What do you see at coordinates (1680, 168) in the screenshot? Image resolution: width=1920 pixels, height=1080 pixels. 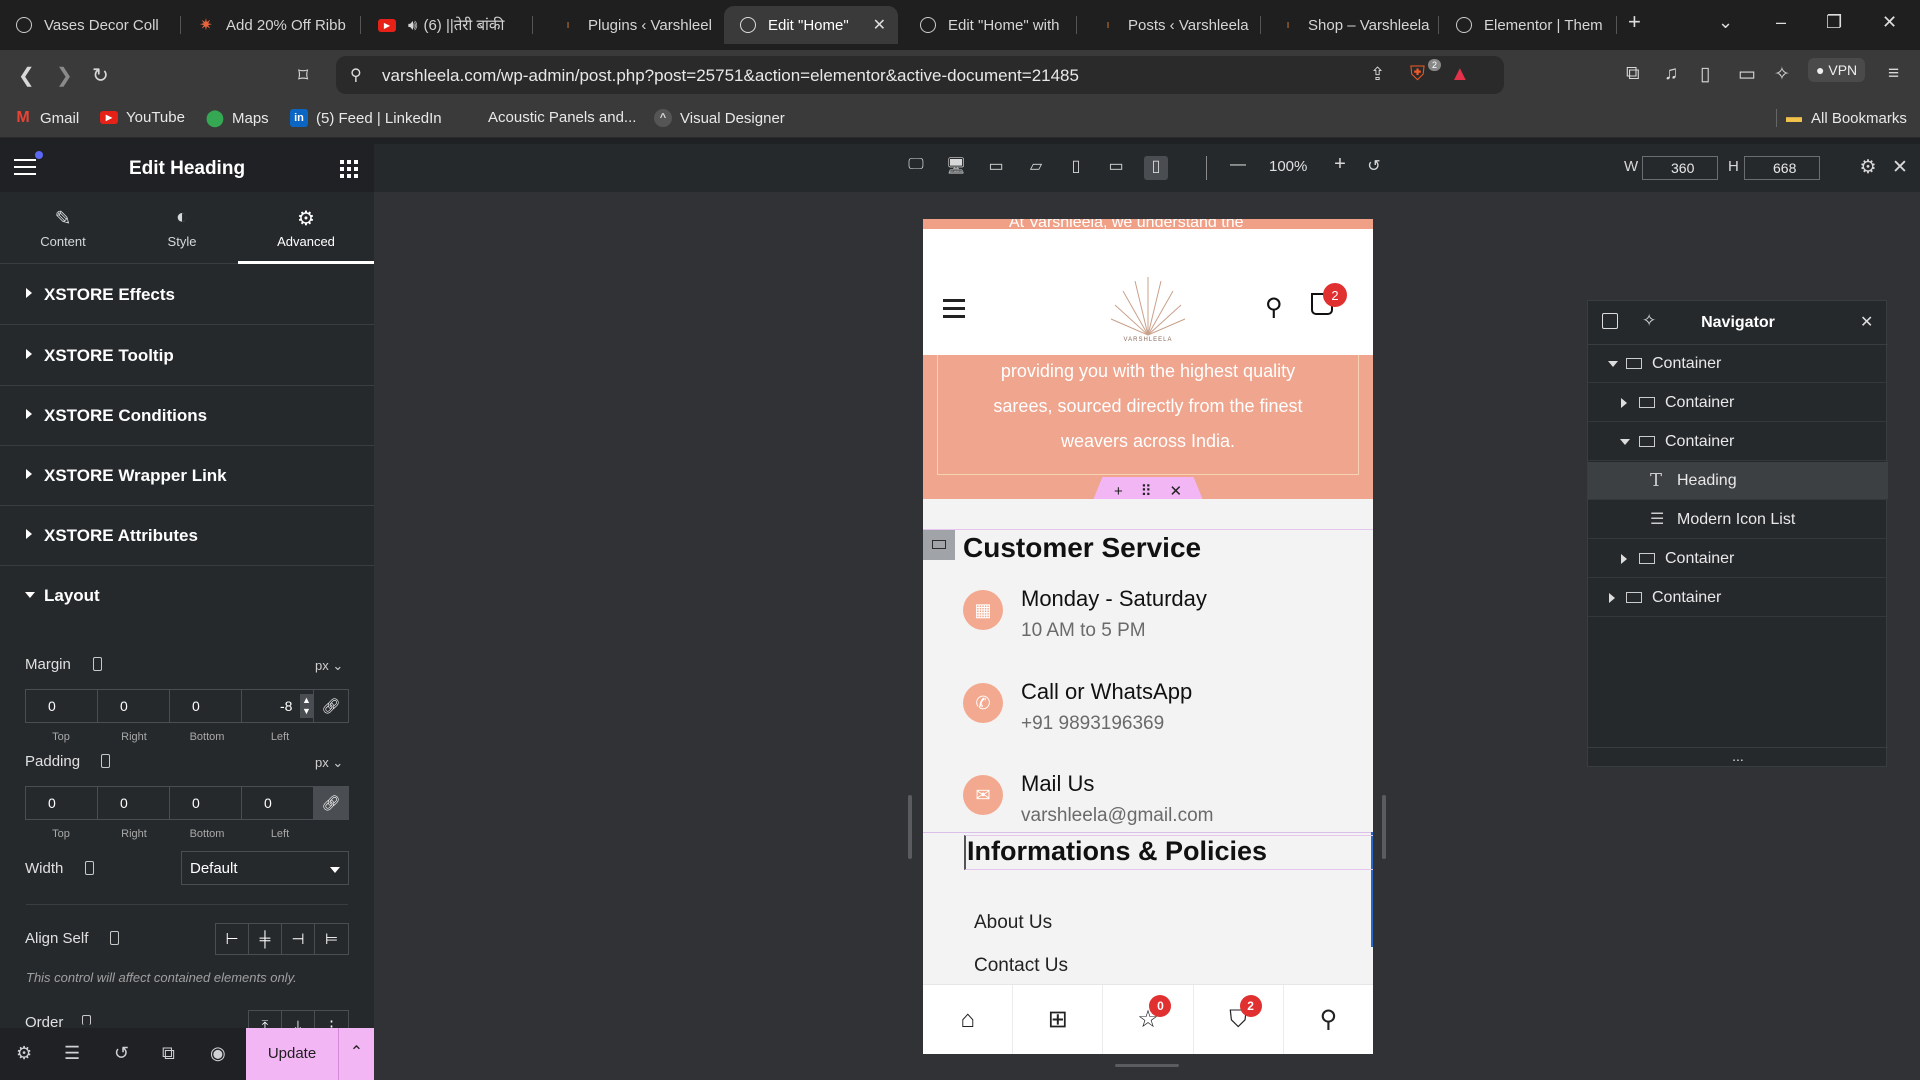 I see `width-input: 360` at bounding box center [1680, 168].